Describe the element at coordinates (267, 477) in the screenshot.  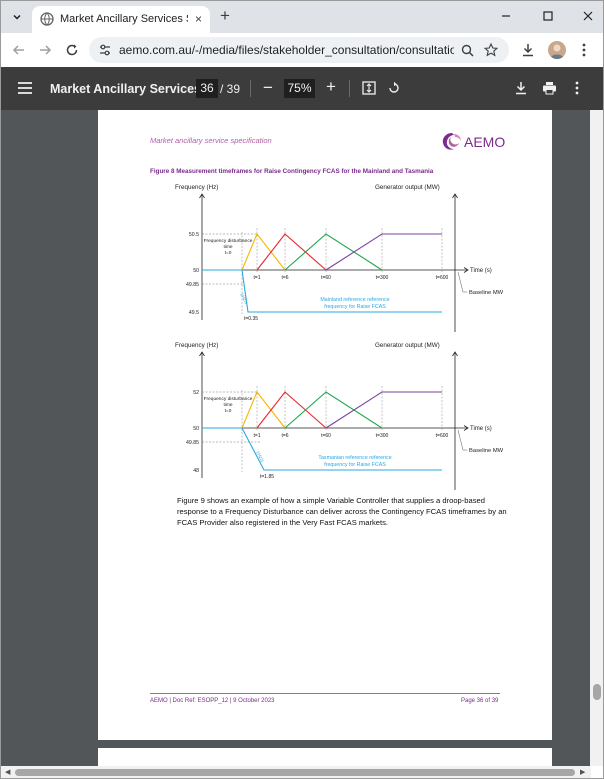
I see `x-tick-label: t=1.85` at that location.